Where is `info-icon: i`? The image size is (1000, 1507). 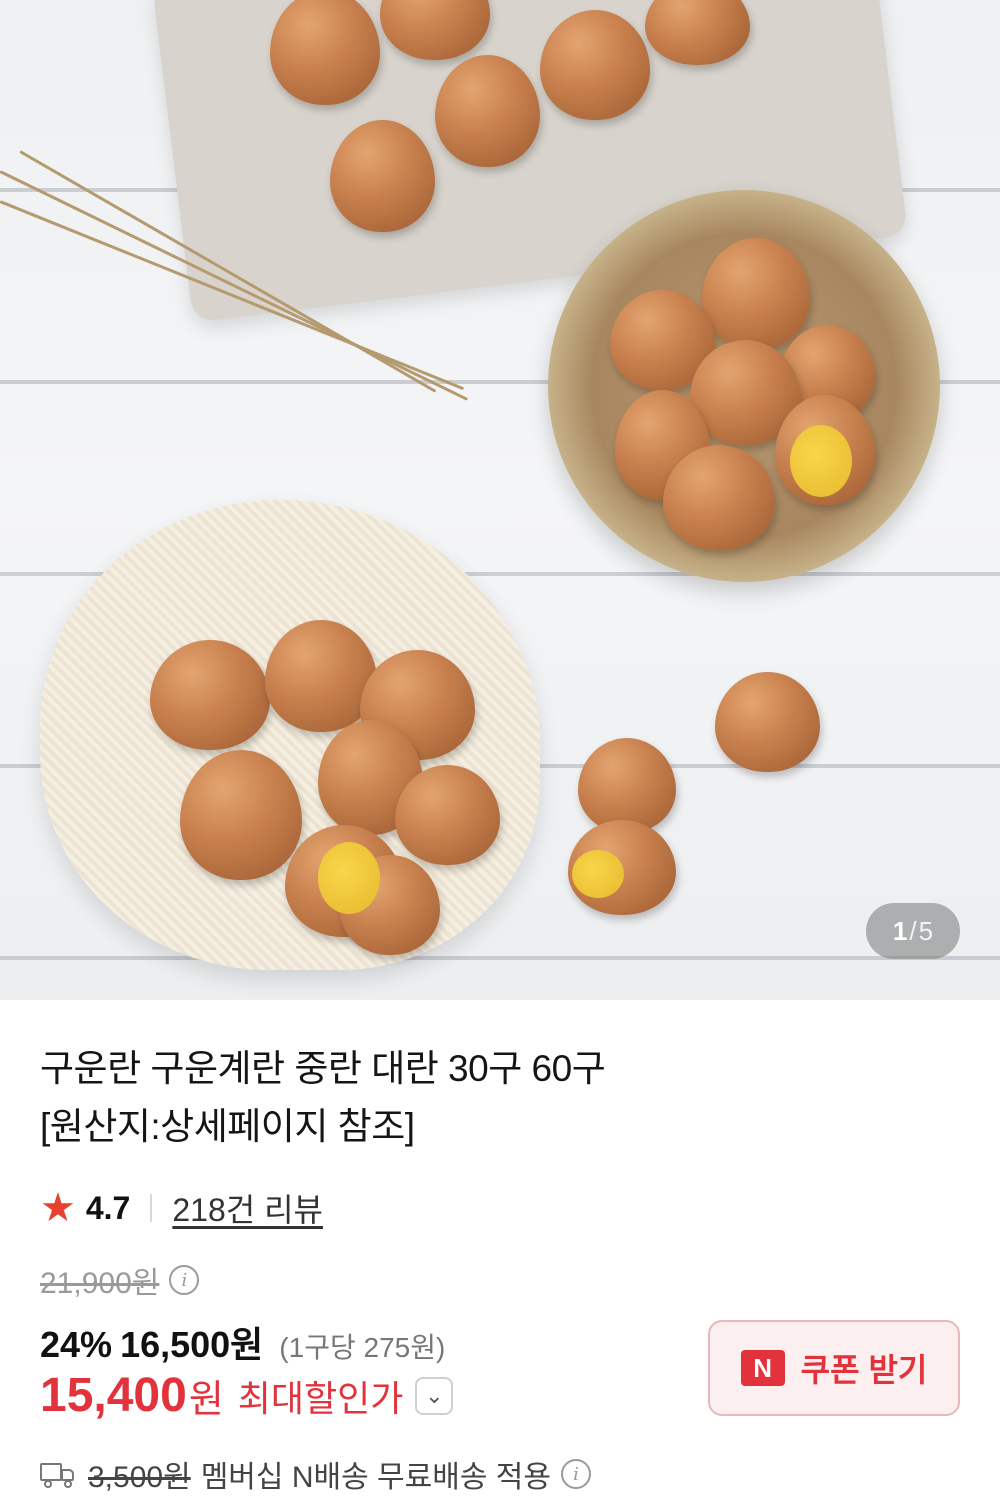 info-icon: i is located at coordinates (184, 1280).